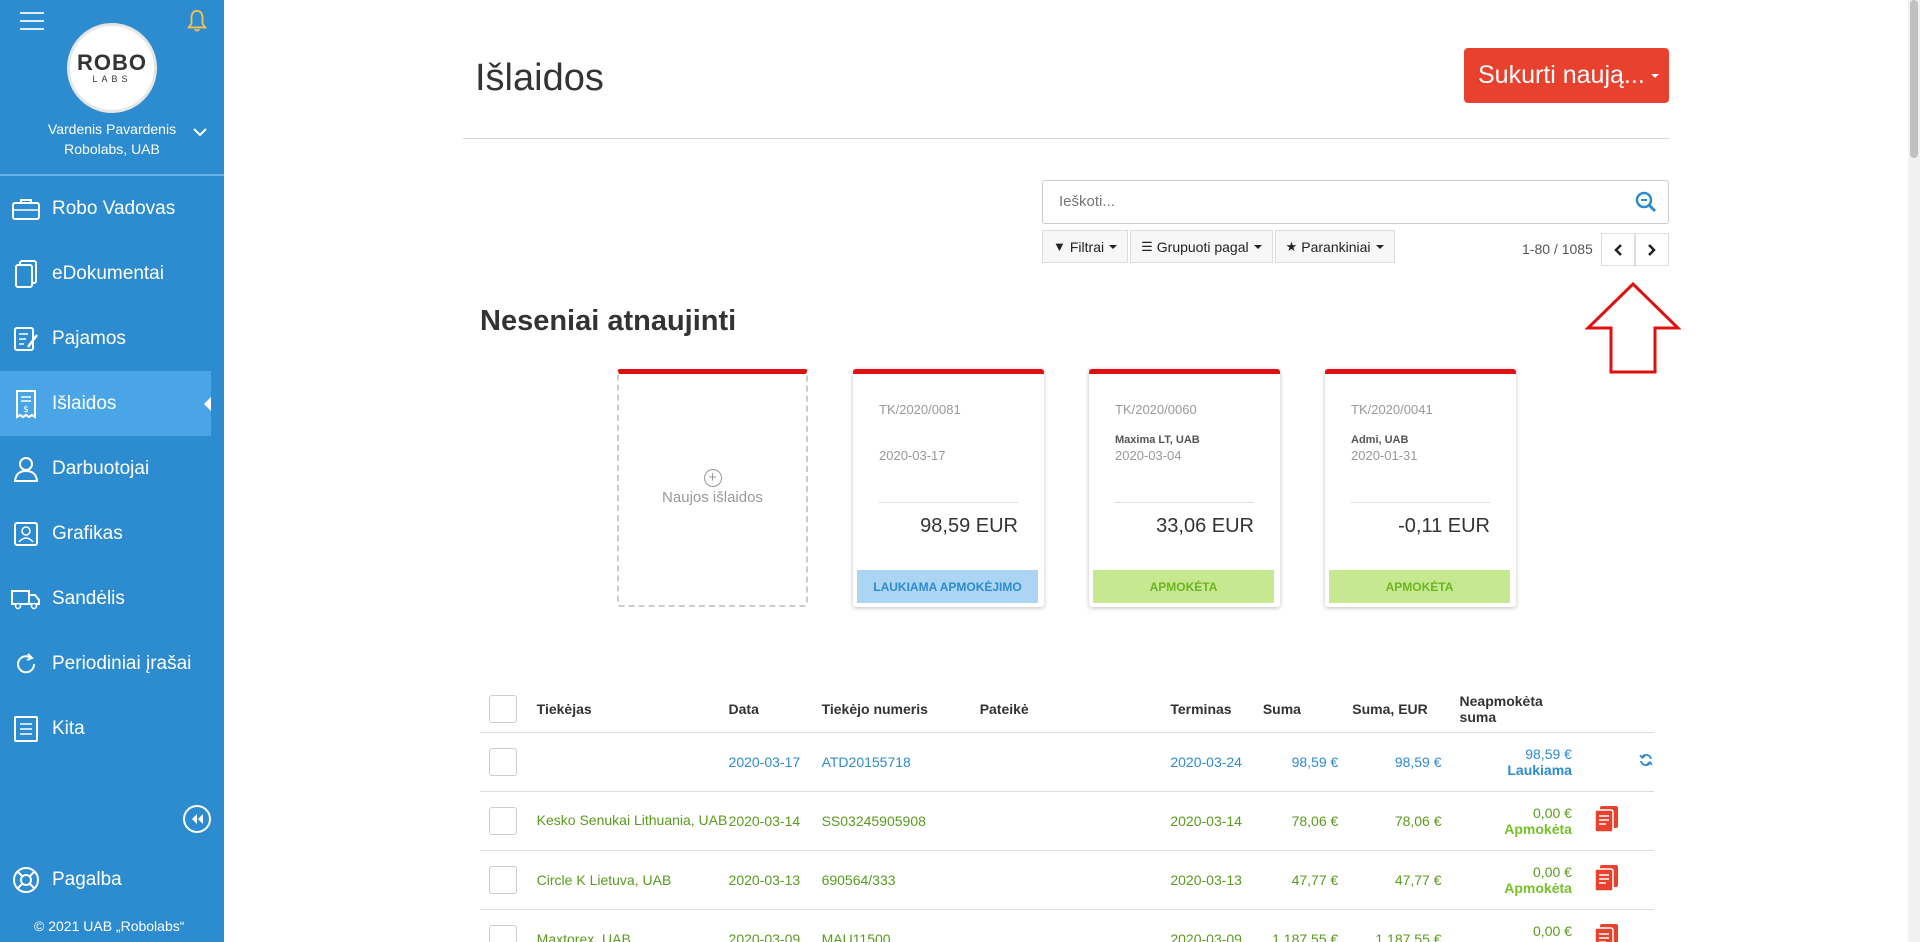  Describe the element at coordinates (1646, 202) in the screenshot. I see `search-icon` at that location.